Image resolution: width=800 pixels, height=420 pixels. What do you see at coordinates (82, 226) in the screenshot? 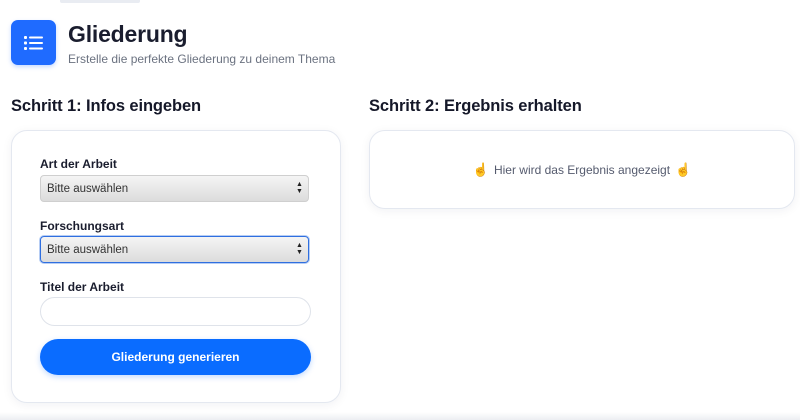
I see `forschungsart-label: Forschungsart` at bounding box center [82, 226].